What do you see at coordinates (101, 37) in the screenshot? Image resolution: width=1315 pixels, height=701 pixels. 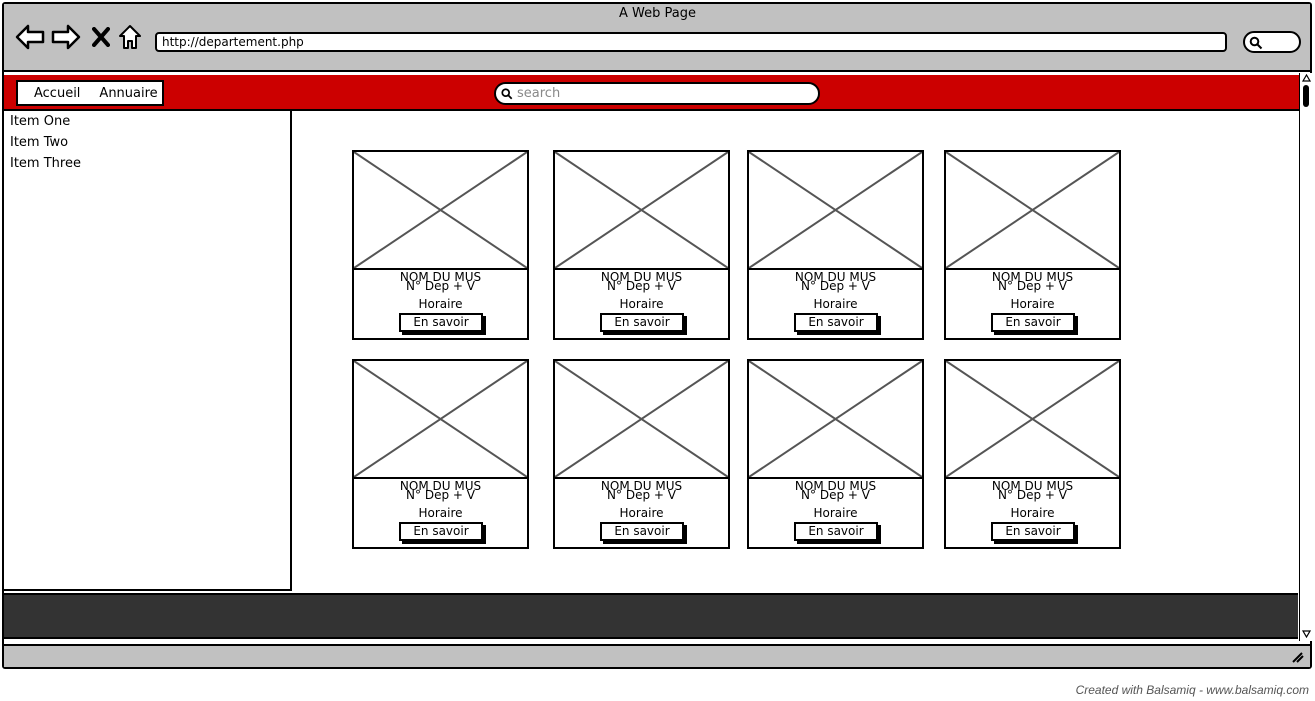 I see `stop-icon` at bounding box center [101, 37].